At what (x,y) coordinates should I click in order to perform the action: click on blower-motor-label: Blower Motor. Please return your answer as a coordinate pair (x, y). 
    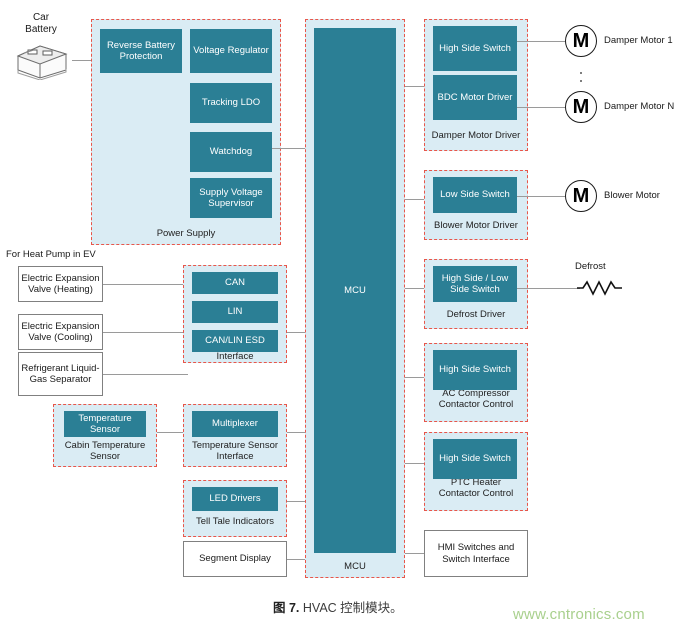
    Looking at the image, I should click on (632, 195).